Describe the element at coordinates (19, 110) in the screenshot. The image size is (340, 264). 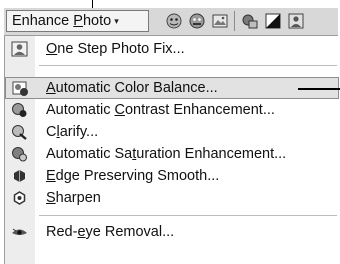
I see `contrast-enhance-icon` at that location.